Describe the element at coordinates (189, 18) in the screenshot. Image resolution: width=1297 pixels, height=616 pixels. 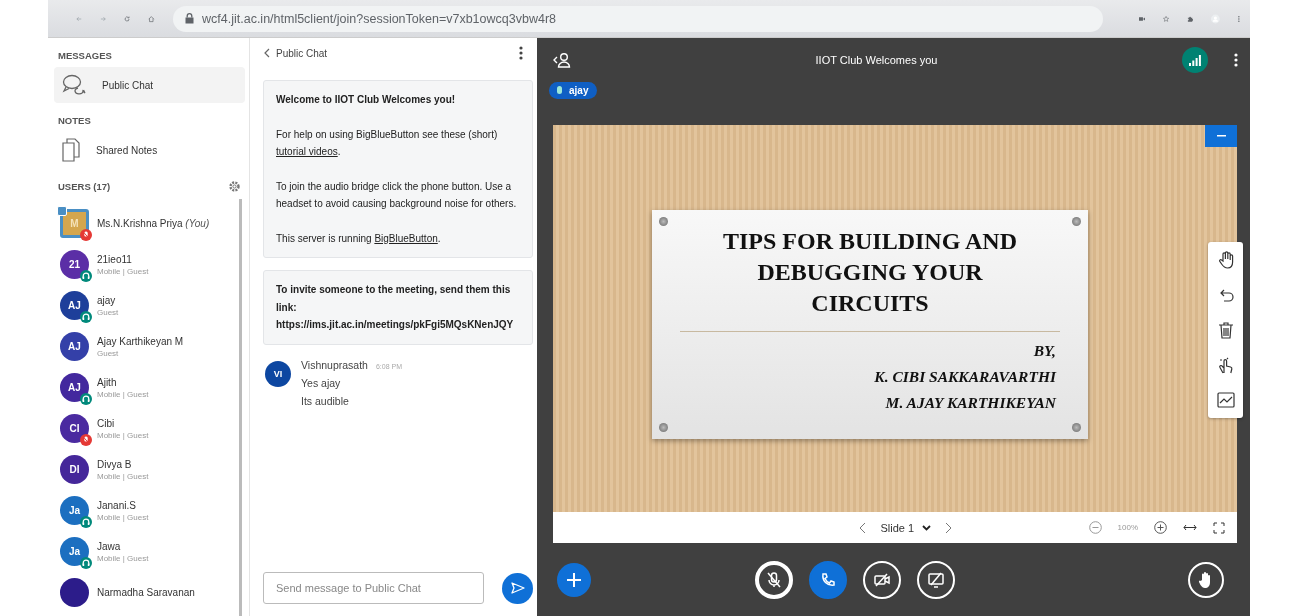
I see `lock-icon` at that location.